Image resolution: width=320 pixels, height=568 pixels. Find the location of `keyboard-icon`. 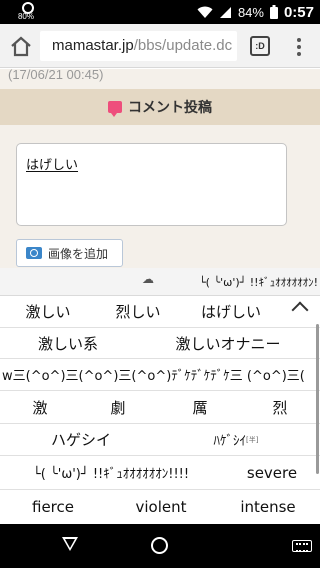

keyboard-icon is located at coordinates (302, 546).